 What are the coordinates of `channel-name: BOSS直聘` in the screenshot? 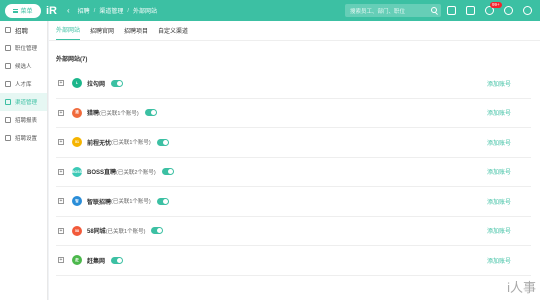 It's located at (102, 173).